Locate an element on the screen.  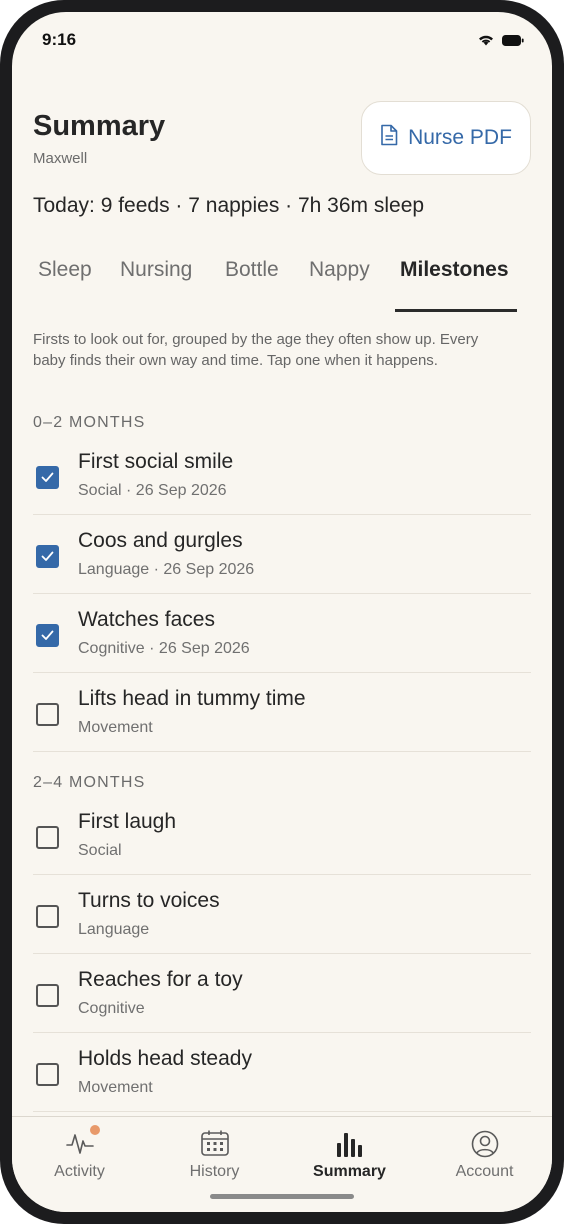
milestone-item: Coos and gurgles Language · 26 Sep 2026 is located at coordinates (282, 554).